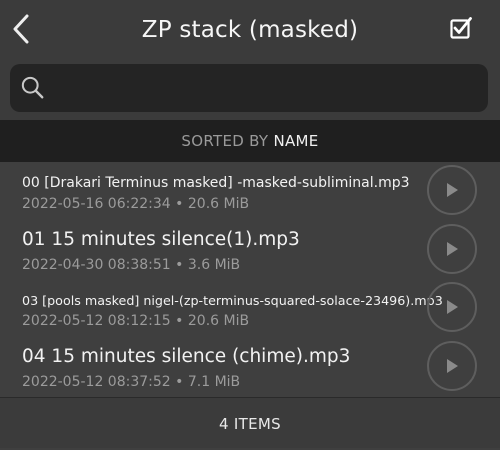 Image resolution: width=500 pixels, height=450 pixels. I want to click on file-date: 2022-05-12 08:12:15, so click(96, 321).